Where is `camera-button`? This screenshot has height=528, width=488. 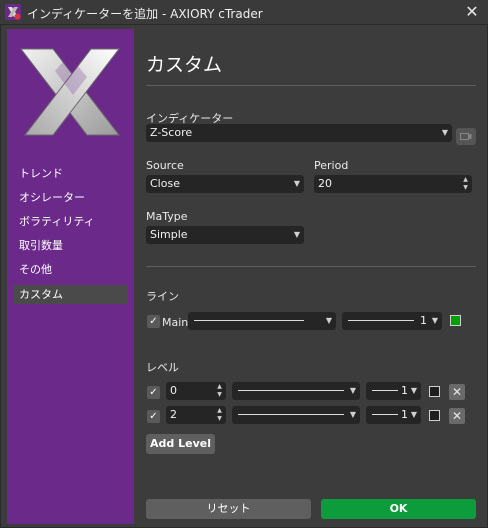 camera-button is located at coordinates (466, 136).